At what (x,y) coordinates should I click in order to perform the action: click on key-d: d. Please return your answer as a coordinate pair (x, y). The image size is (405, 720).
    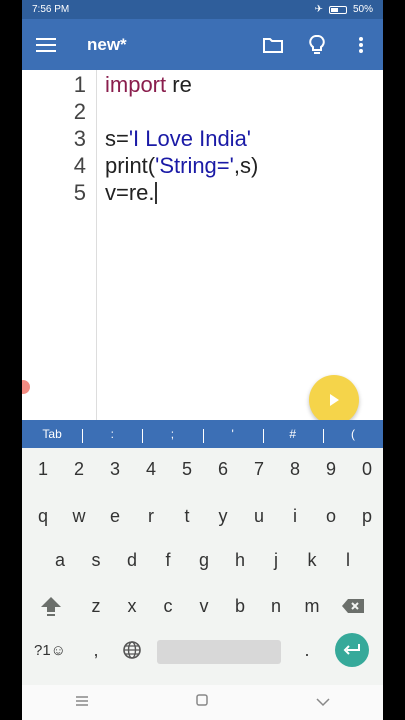
    Looking at the image, I should click on (132, 560).